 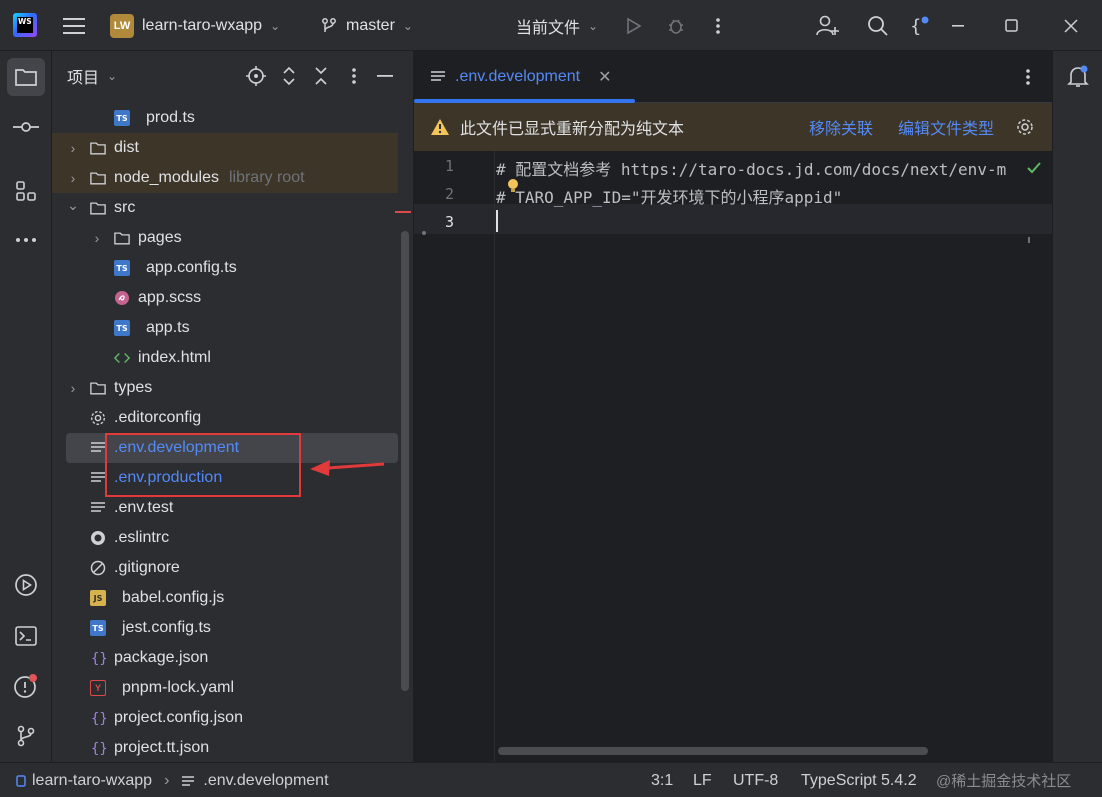 I want to click on eslint-icon, so click(x=98, y=538).